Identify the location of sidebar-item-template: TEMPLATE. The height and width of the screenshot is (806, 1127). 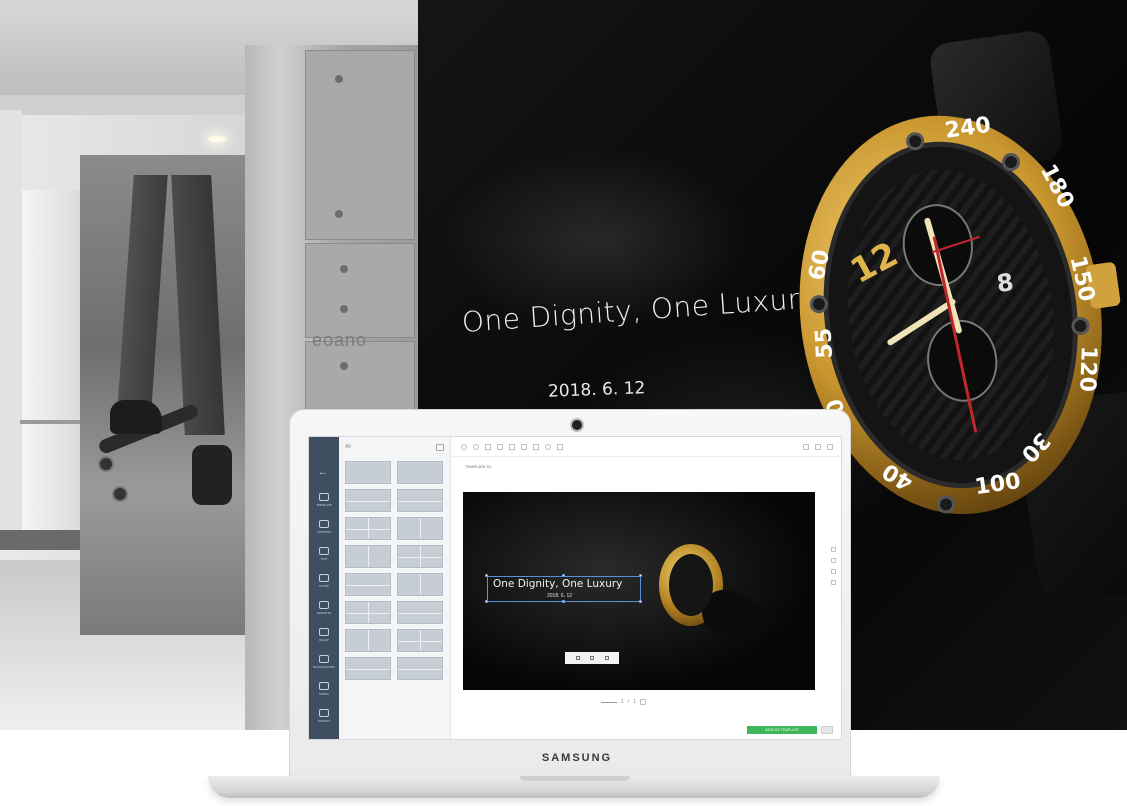
(324, 504).